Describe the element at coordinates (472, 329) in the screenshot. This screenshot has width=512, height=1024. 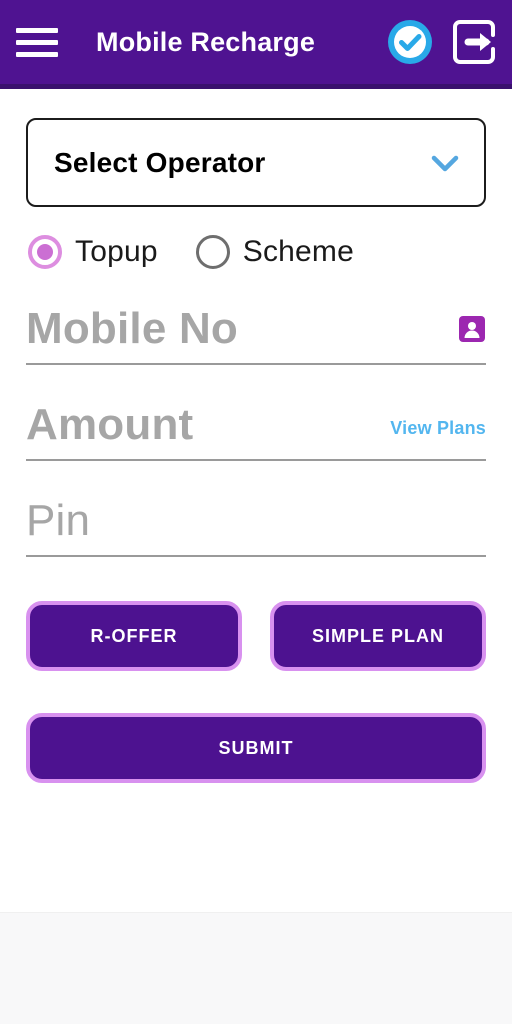
I see `contact-book-icon` at that location.